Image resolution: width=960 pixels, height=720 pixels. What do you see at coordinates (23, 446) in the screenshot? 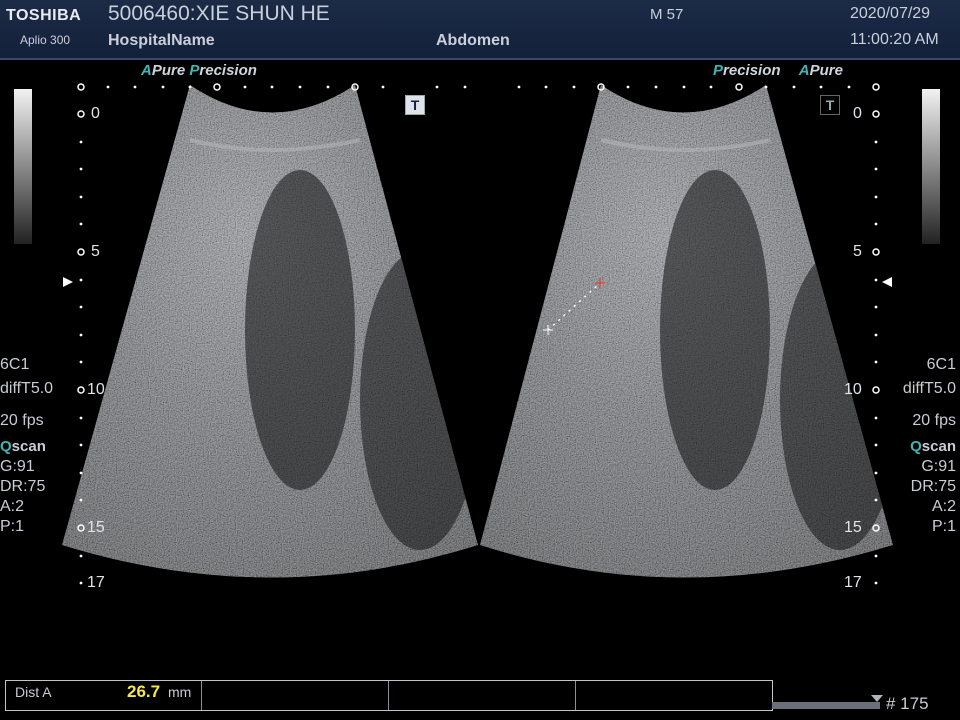
I see `qscan-label-left: Qscan` at bounding box center [23, 446].